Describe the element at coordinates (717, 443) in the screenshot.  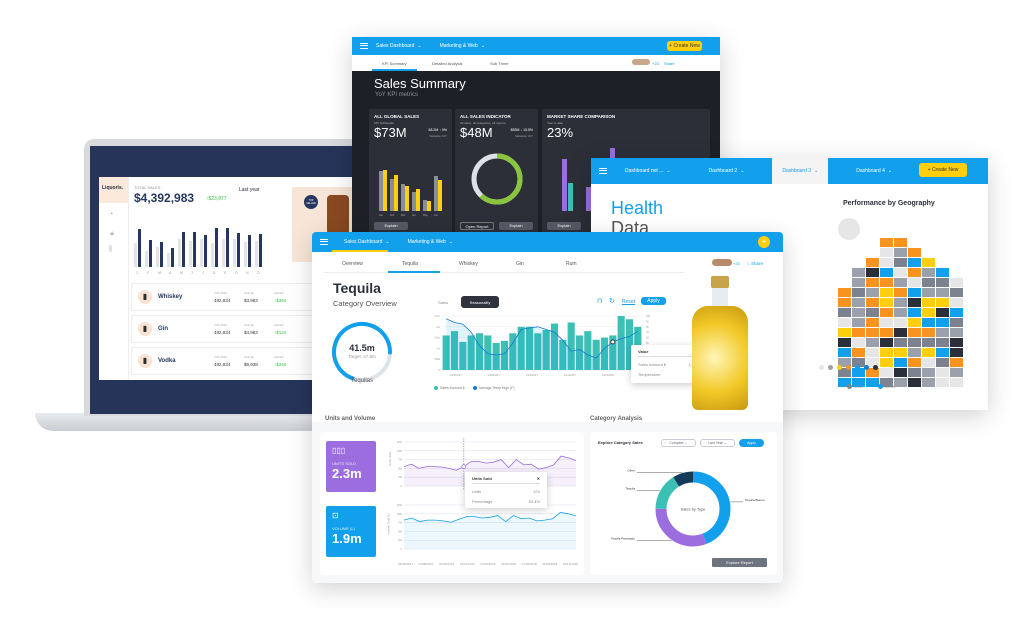
I see `period-select: Last Year ⌄` at that location.